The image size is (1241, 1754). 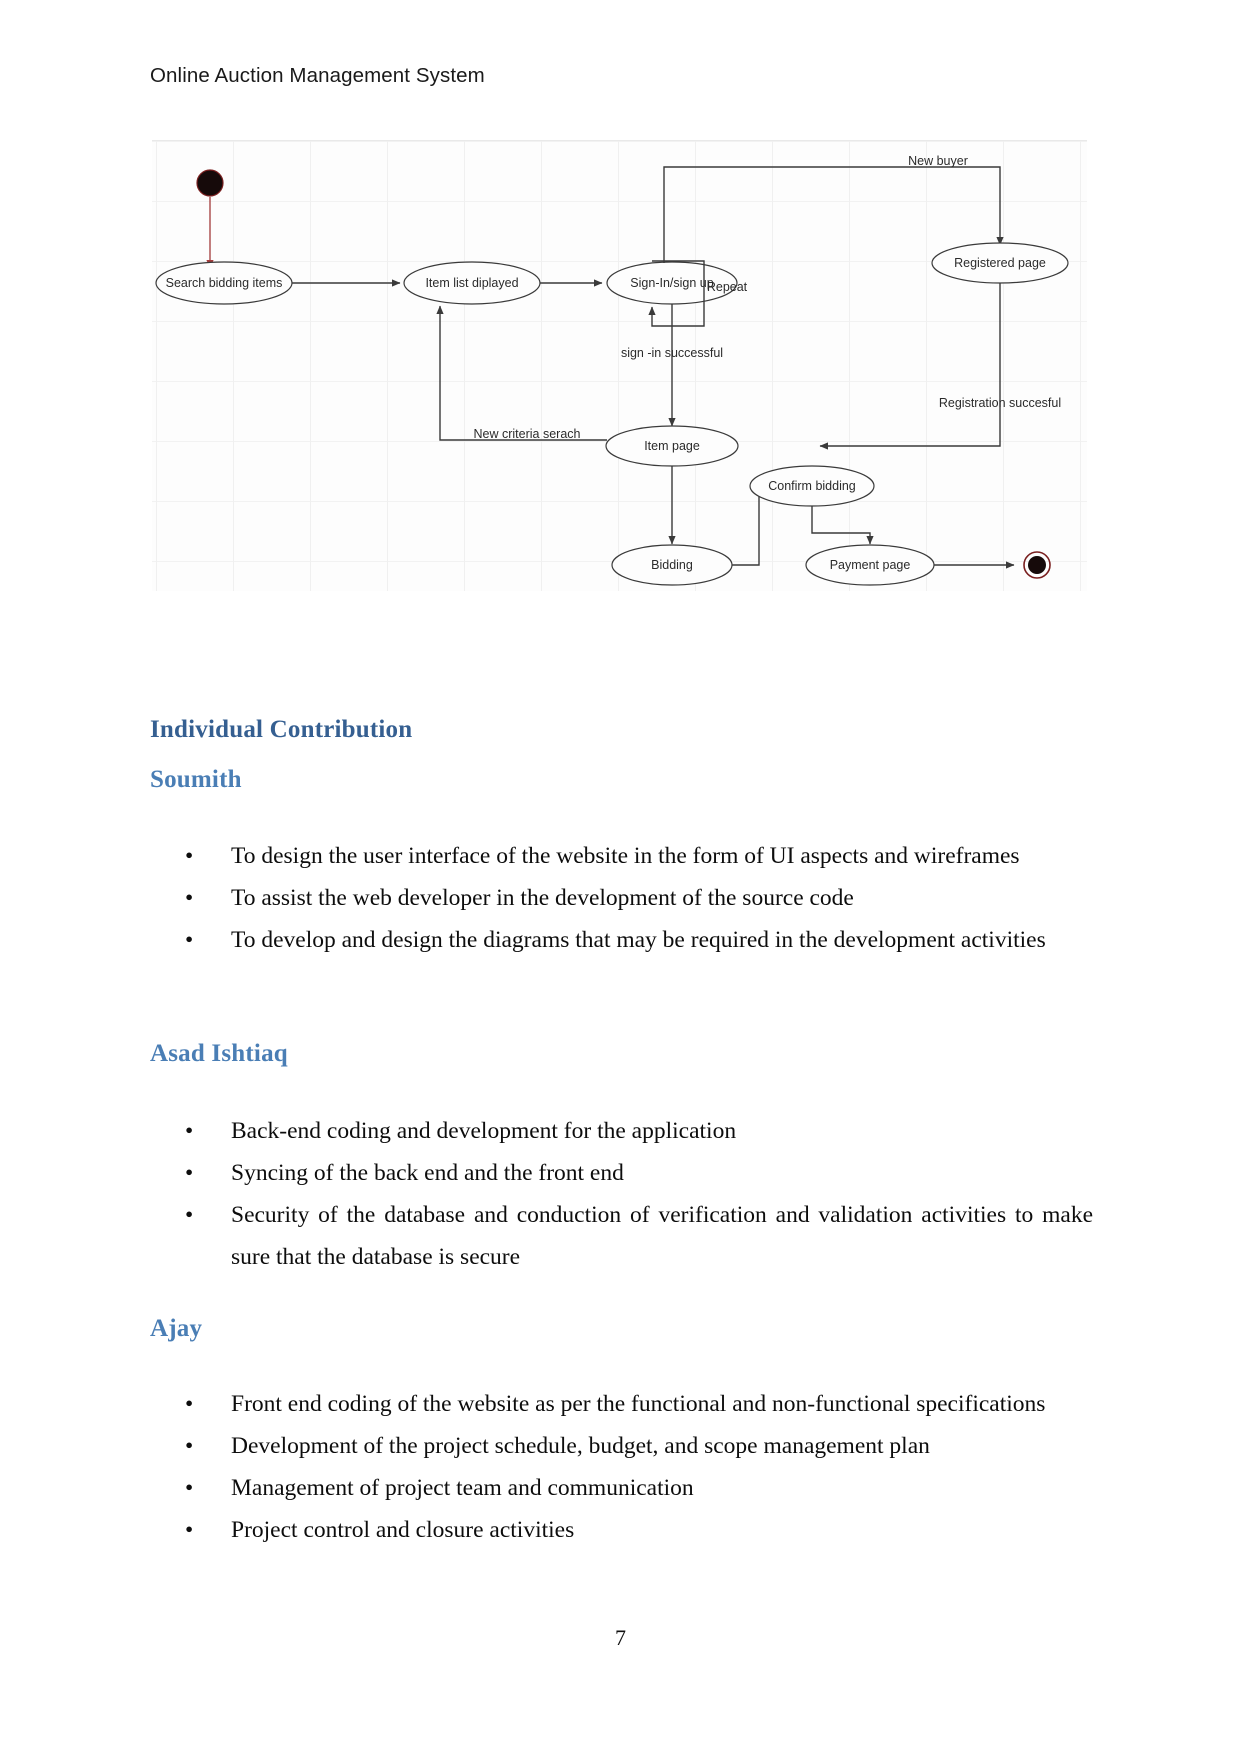 What do you see at coordinates (1037, 565) in the screenshot?
I see `final-node` at bounding box center [1037, 565].